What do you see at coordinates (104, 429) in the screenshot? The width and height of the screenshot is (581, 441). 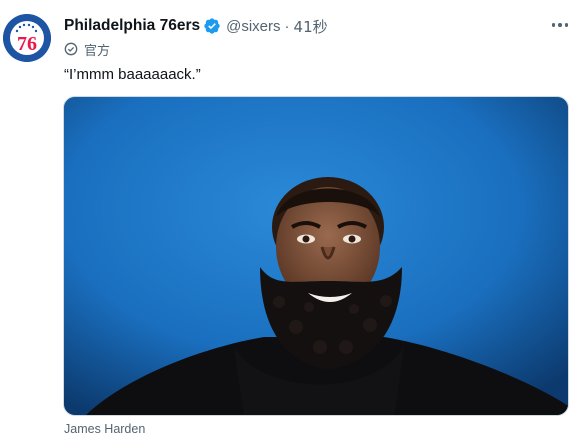 I see `media-caption: James Harden` at bounding box center [104, 429].